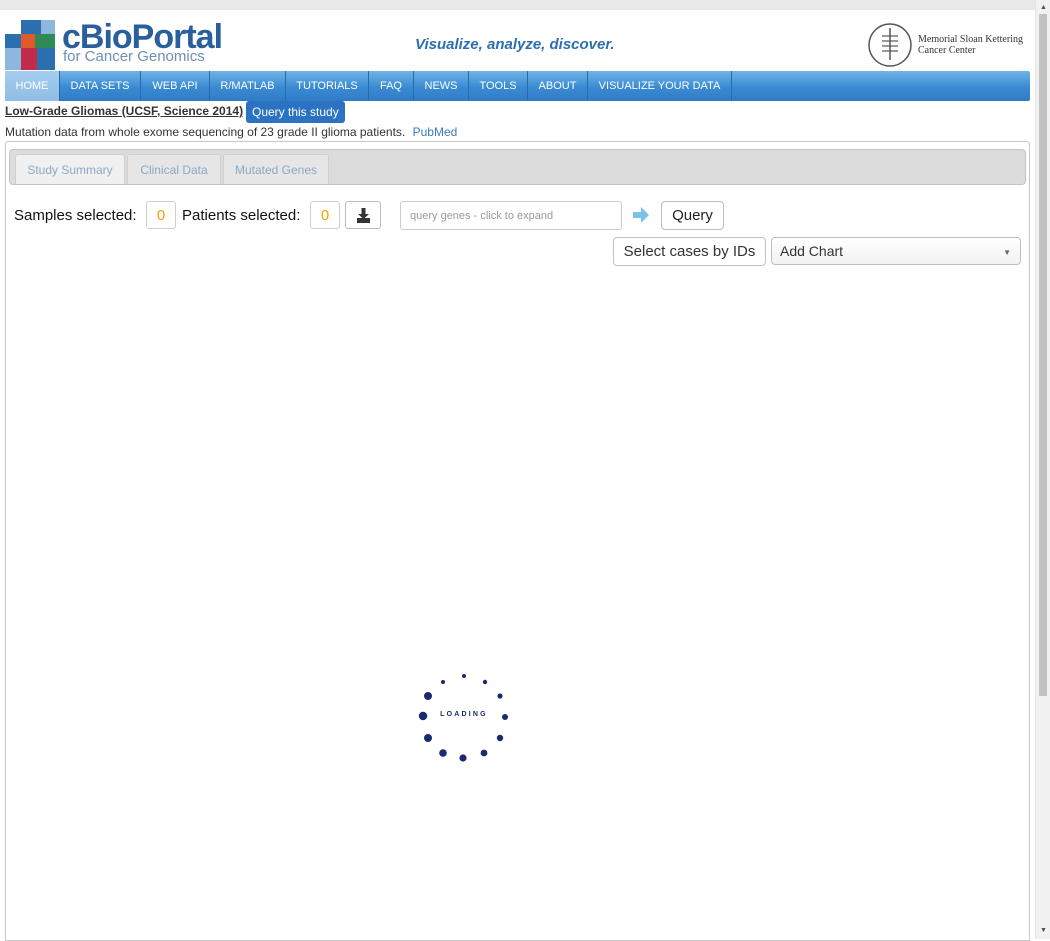 The image size is (1050, 941). Describe the element at coordinates (248, 86) in the screenshot. I see `nav-r-matlab: R/MATLAB` at that location.